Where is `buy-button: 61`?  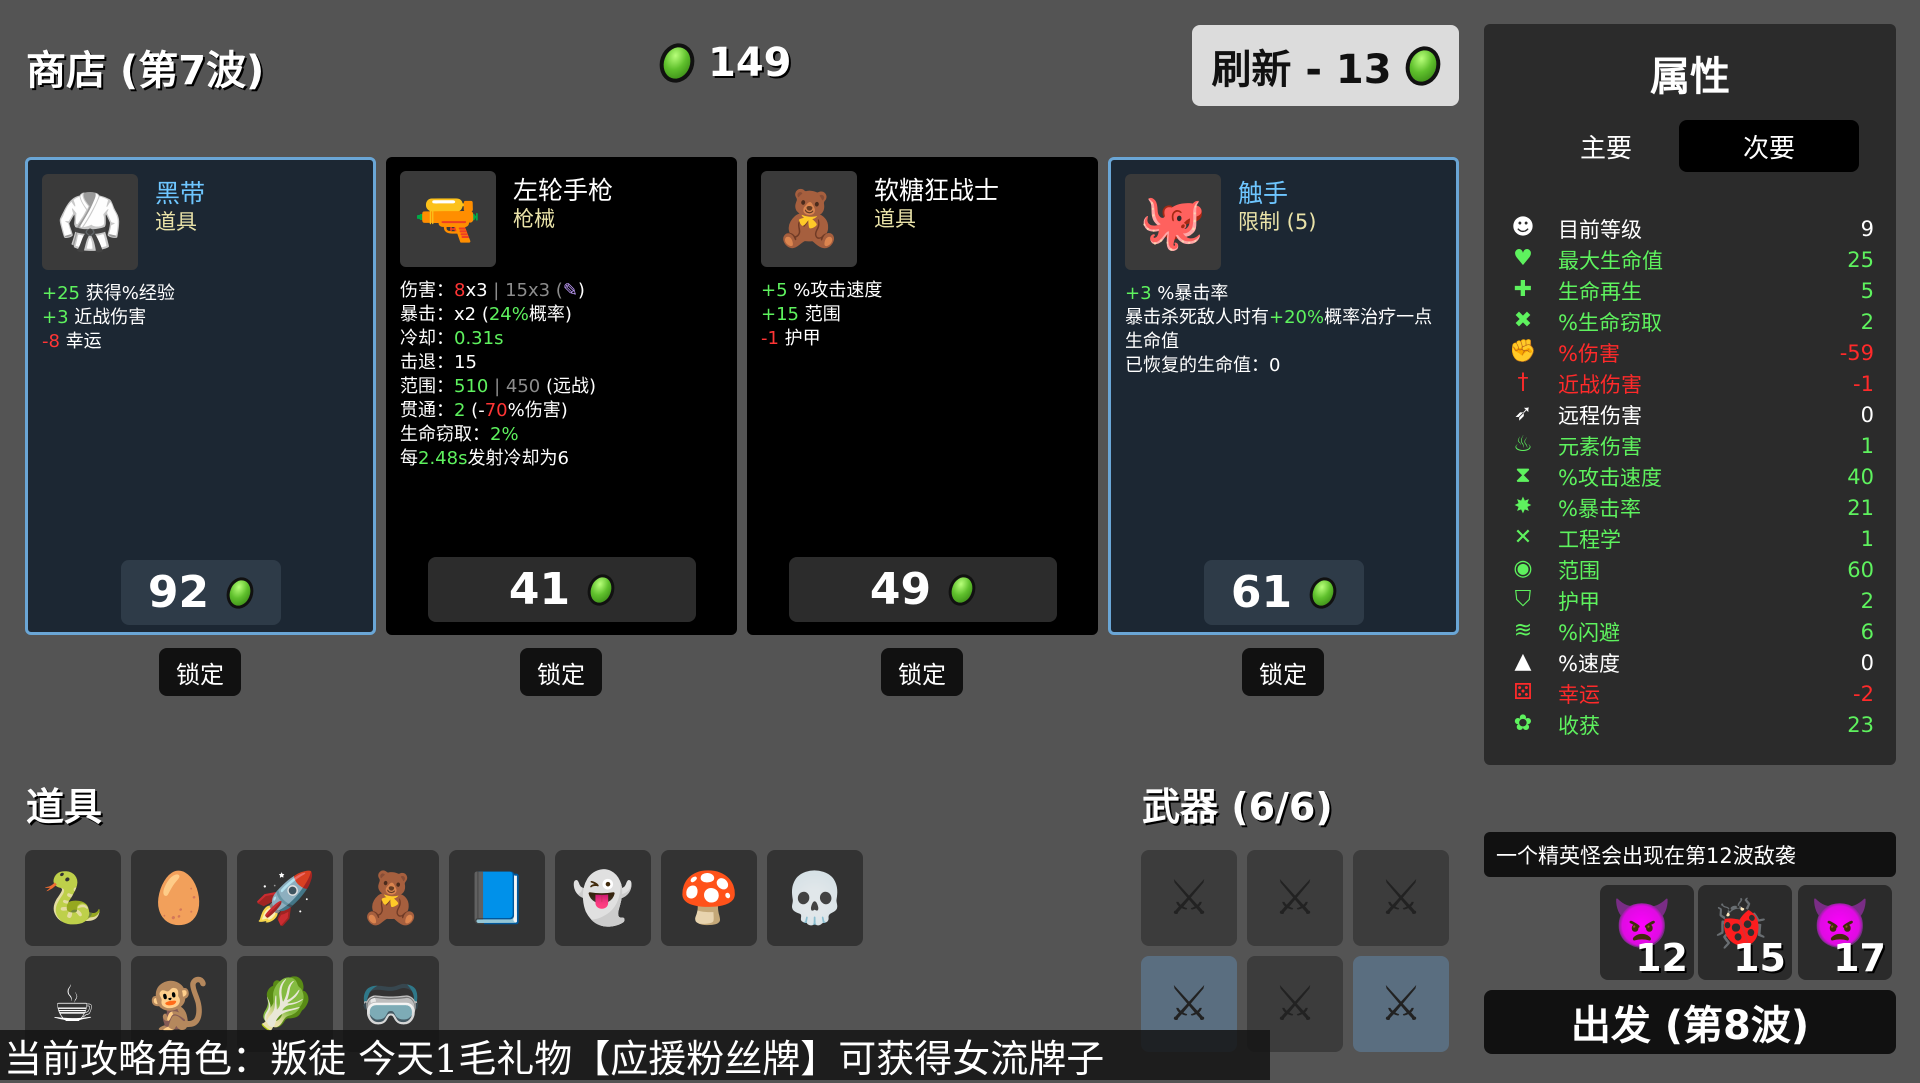
buy-button: 61 is located at coordinates (1283, 592).